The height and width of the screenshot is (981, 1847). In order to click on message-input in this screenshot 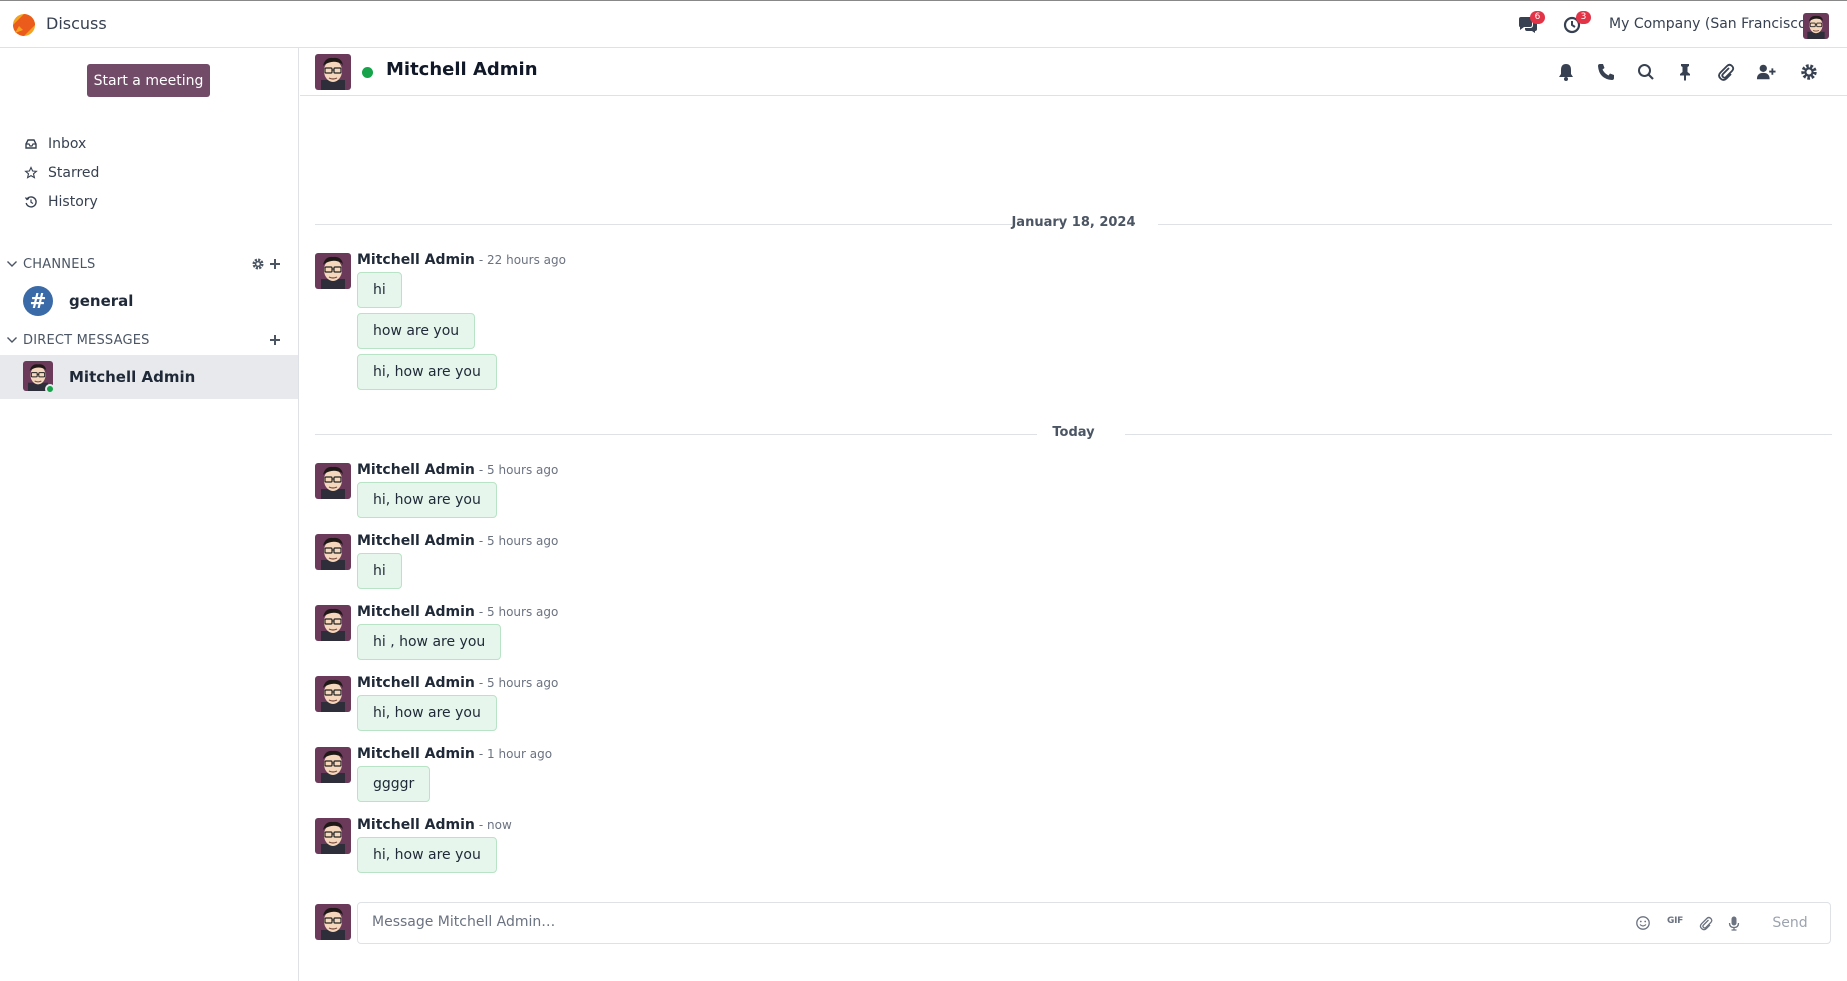, I will do `click(997, 922)`.